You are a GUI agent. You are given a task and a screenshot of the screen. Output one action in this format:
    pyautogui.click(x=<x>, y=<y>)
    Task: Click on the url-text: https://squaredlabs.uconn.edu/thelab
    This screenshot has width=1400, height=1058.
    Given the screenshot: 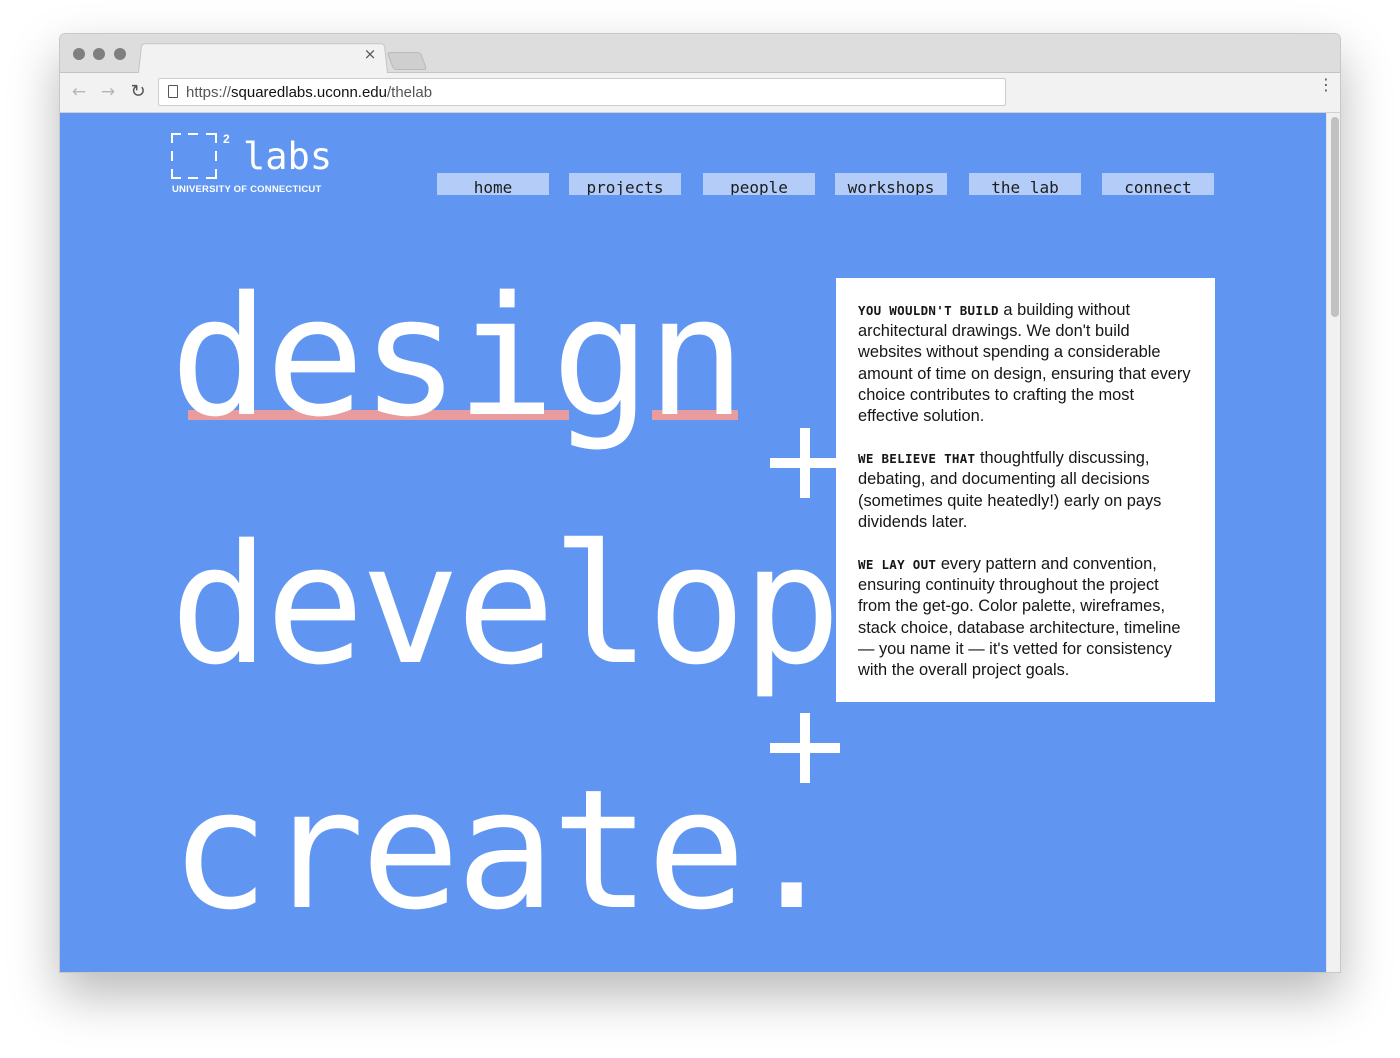 What is the action you would take?
    pyautogui.click(x=309, y=92)
    